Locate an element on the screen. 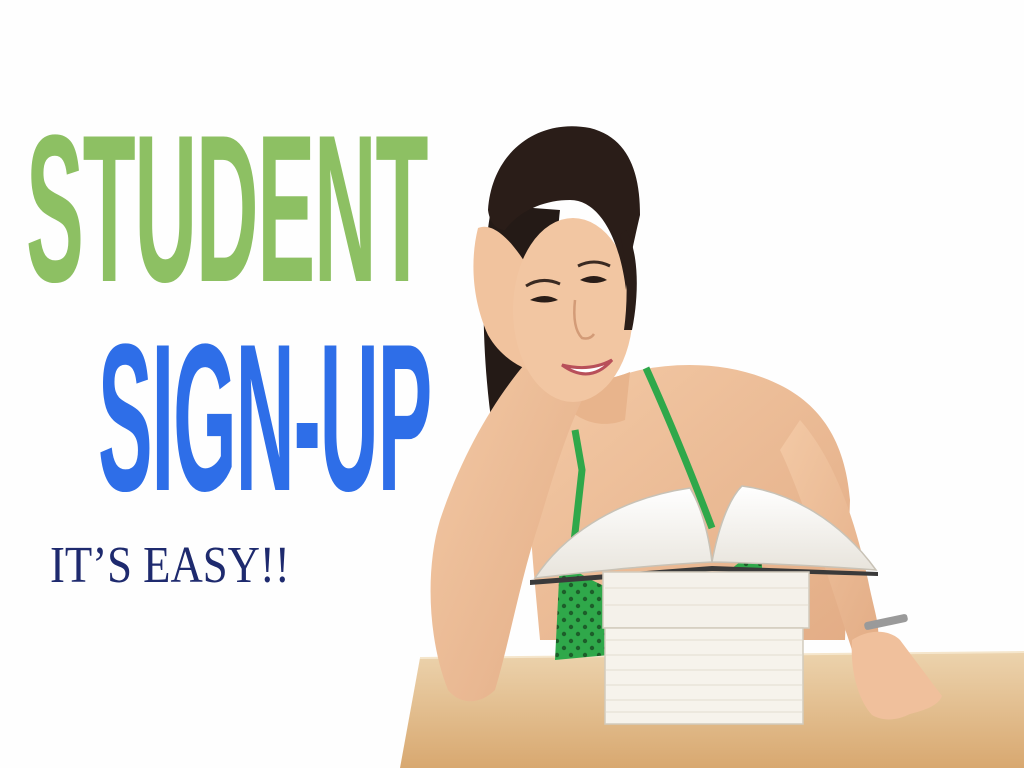 The image size is (1024, 768). book-stack-top is located at coordinates (706, 600).